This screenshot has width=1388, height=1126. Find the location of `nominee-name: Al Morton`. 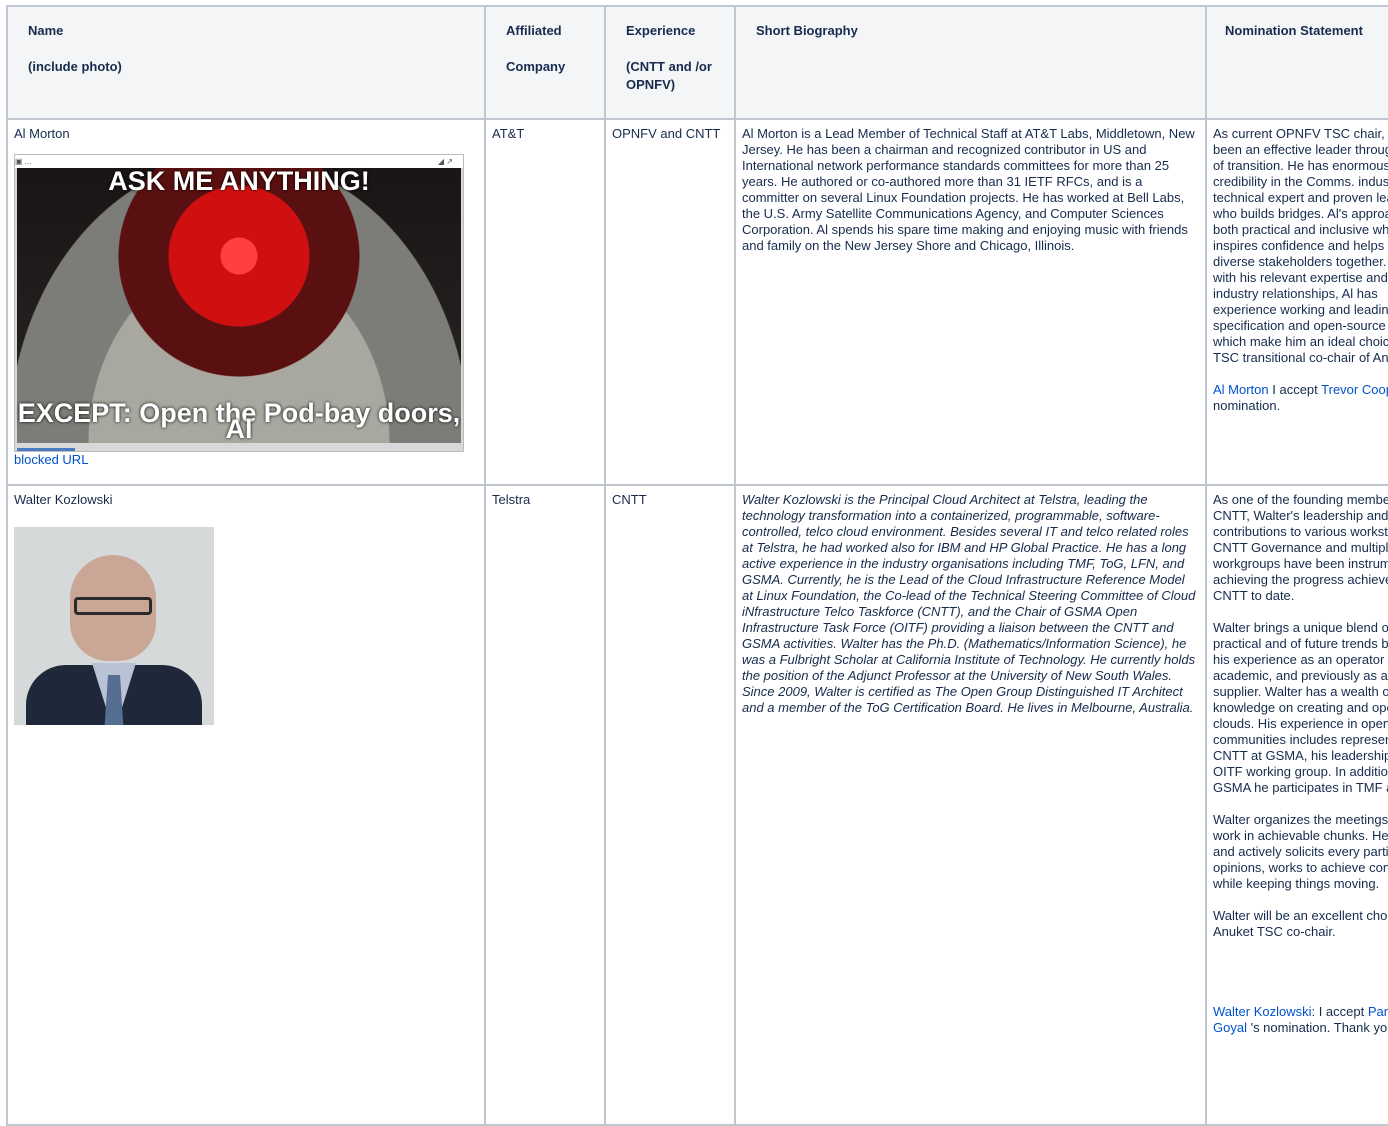

nominee-name: Al Morton is located at coordinates (42, 133).